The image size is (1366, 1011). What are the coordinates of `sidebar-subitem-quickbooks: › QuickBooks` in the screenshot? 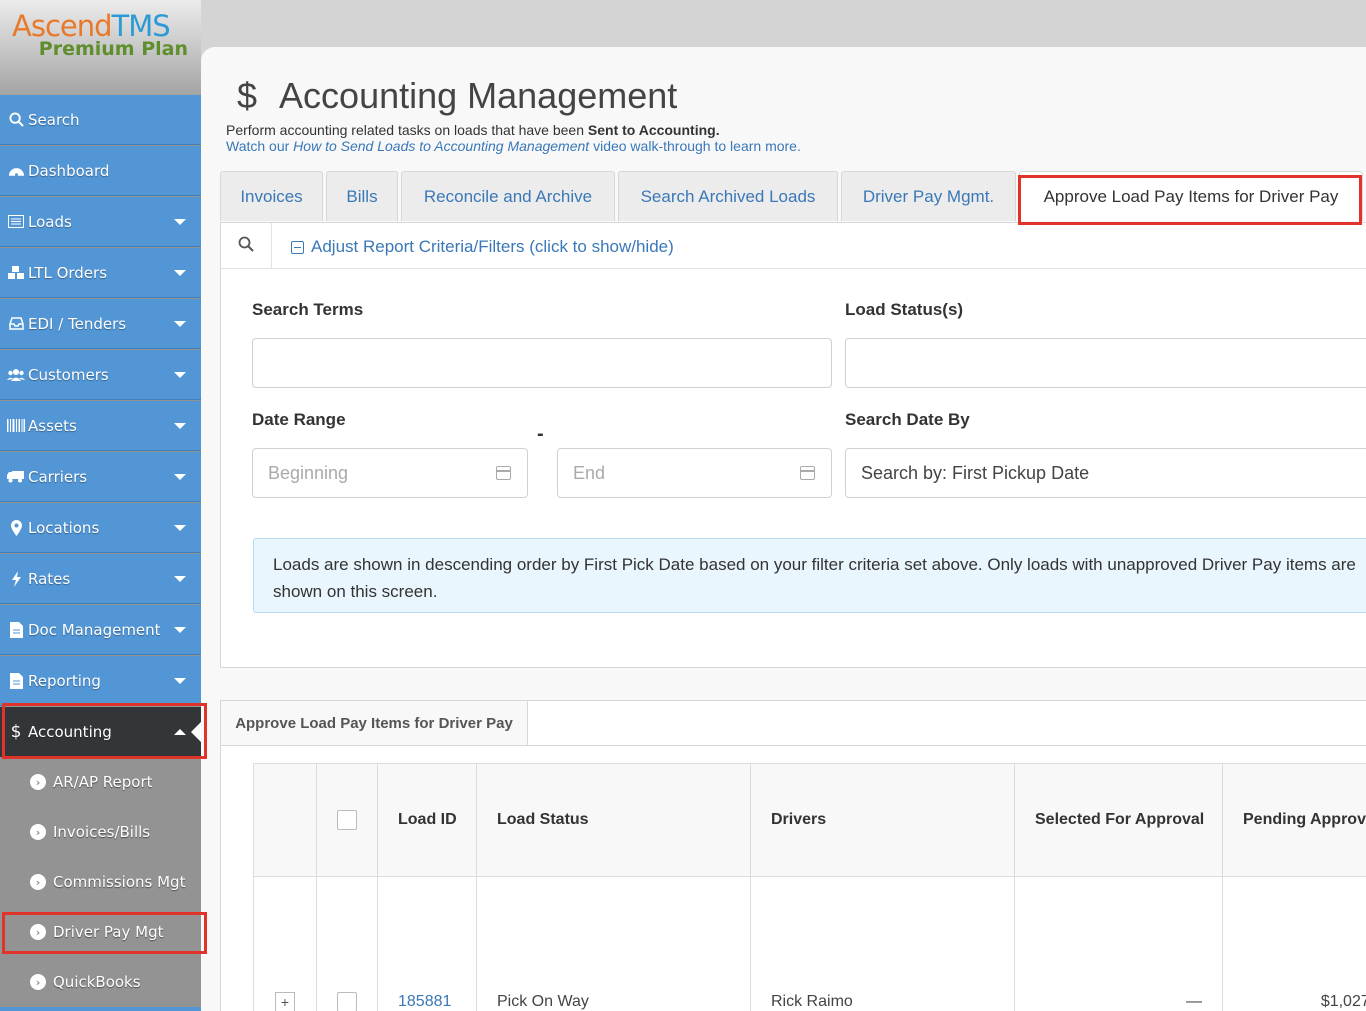 It's located at (100, 982).